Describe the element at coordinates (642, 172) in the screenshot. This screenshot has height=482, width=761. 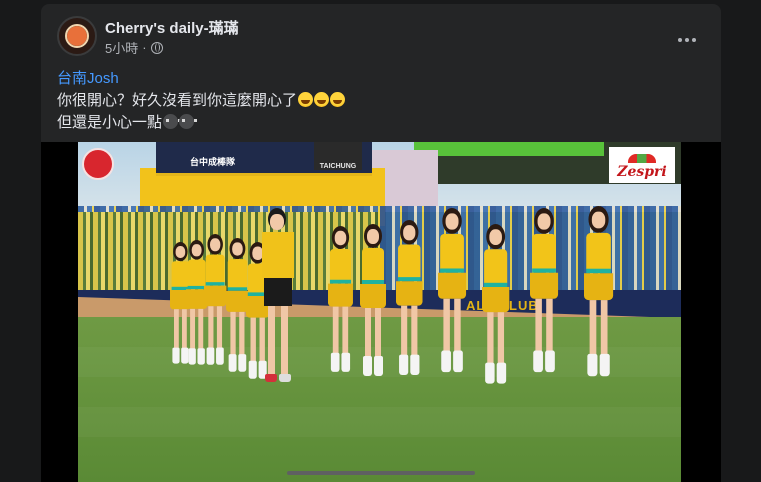
I see `sponsor-text: Zespri` at that location.